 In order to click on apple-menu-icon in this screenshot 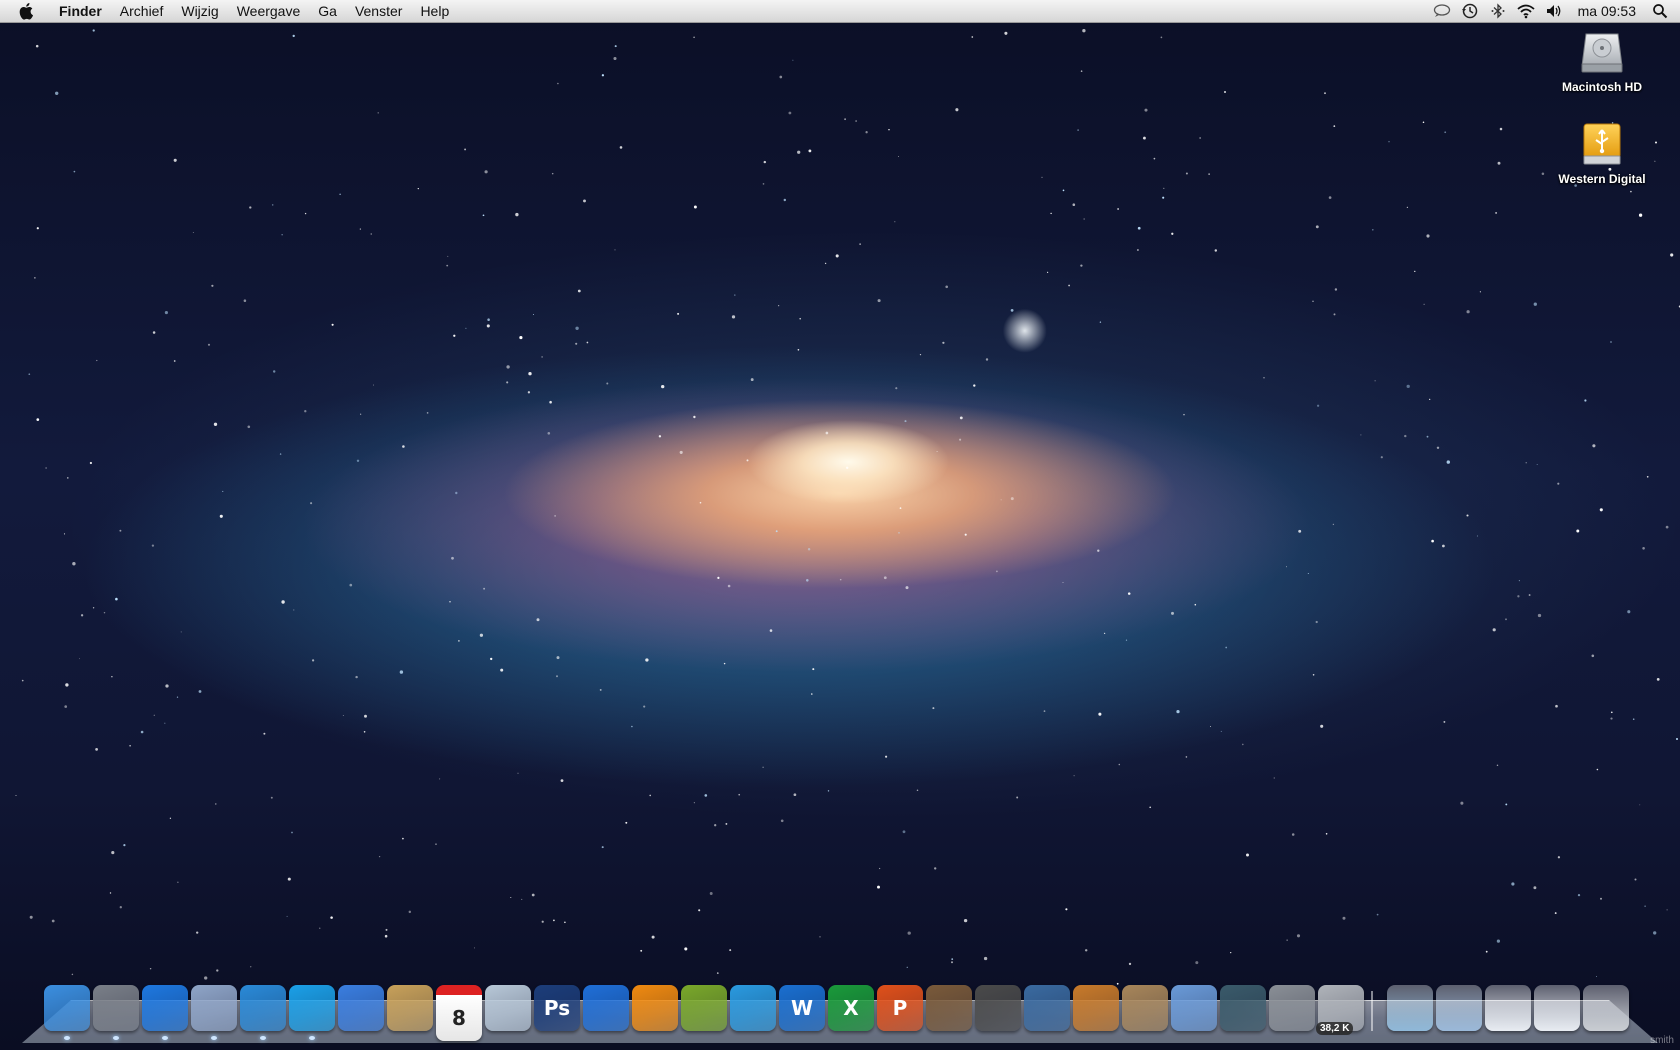, I will do `click(26, 11)`.